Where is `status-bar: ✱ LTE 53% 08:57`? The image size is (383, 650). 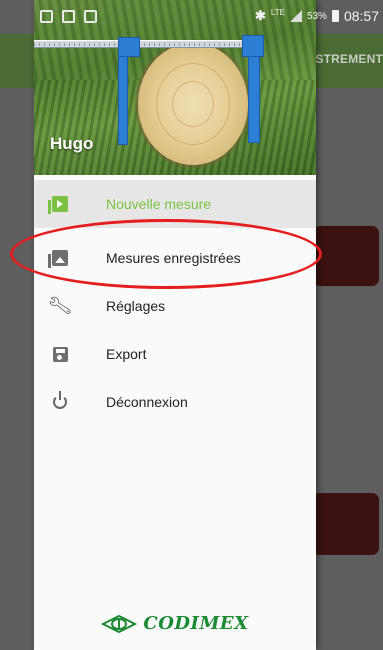
status-bar: ✱ LTE 53% 08:57 is located at coordinates (191, 17).